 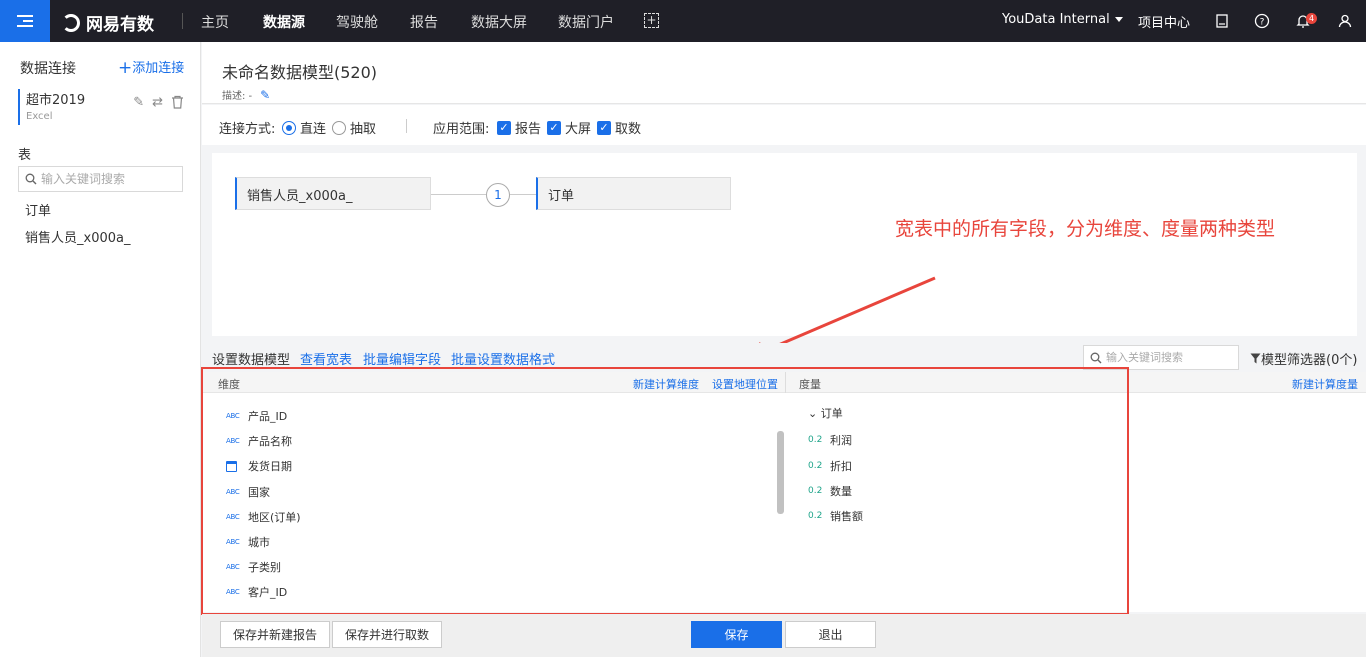 I want to click on nav-portal: 数据门户, so click(x=586, y=22).